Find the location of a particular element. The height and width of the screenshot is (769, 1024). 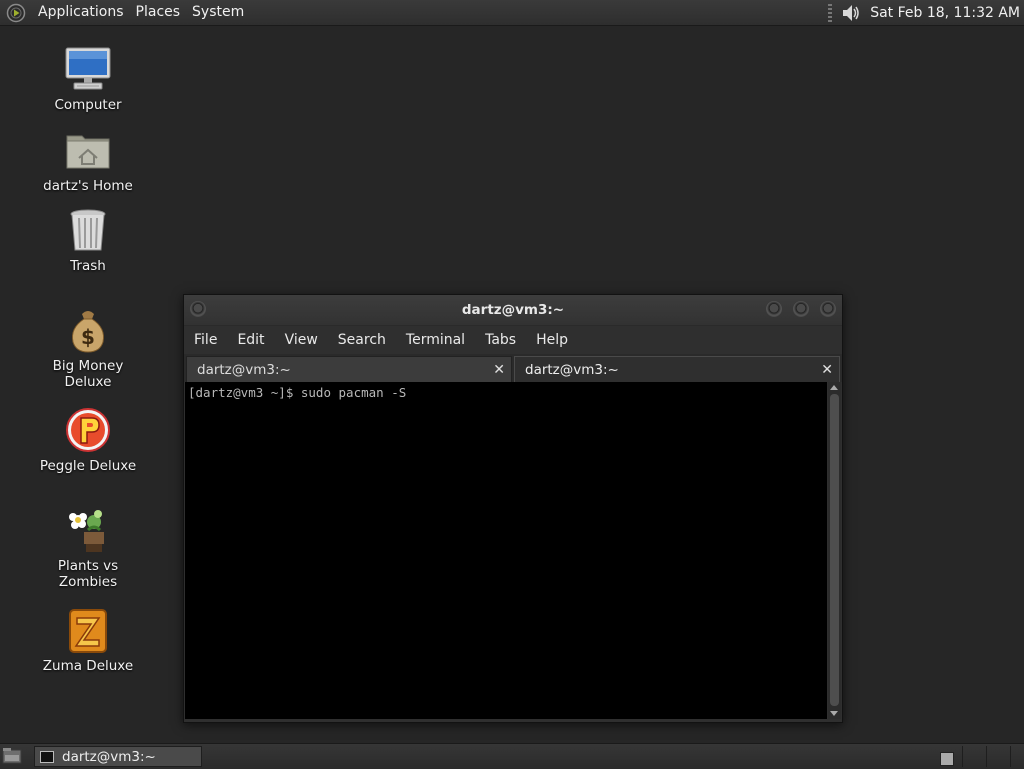

bottom-panel: dartz@vm3:~ is located at coordinates (512, 756).